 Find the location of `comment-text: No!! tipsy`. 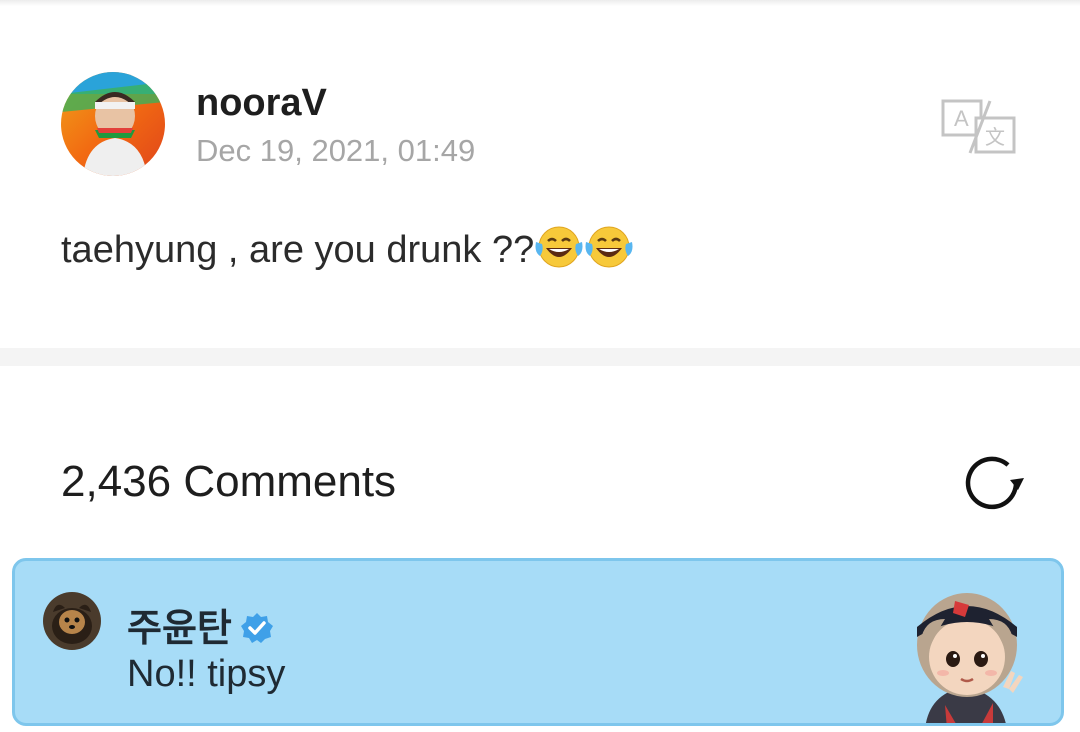

comment-text: No!! tipsy is located at coordinates (206, 674).